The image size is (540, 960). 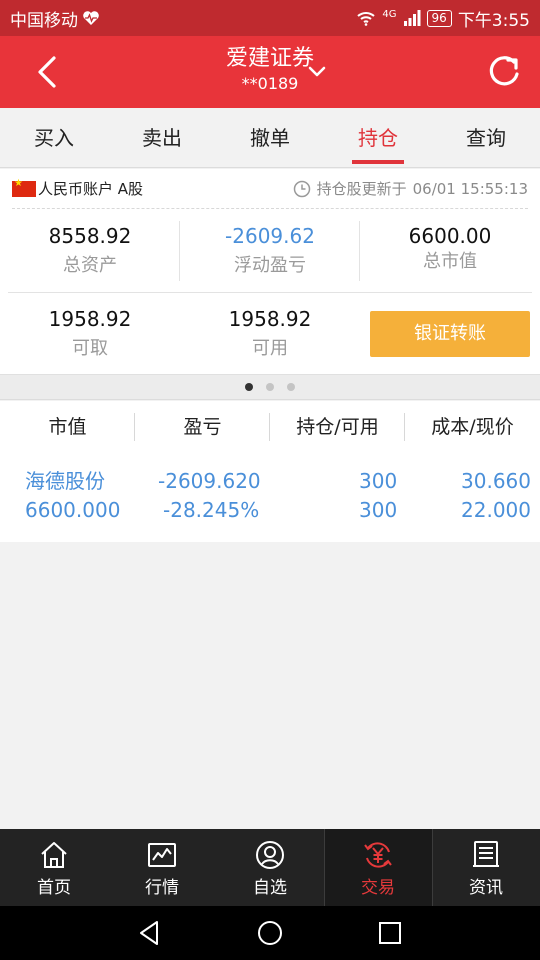 I want to click on update-info: 持仓股更新于 06/01 15:55:13, so click(x=410, y=188).